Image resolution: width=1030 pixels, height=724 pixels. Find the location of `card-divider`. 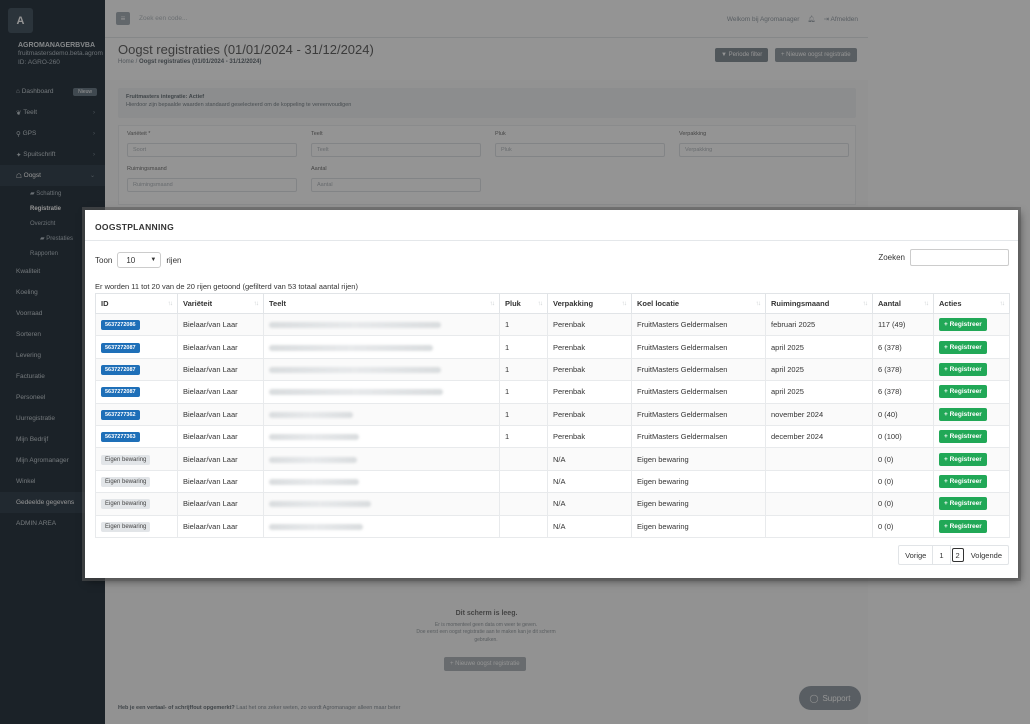

card-divider is located at coordinates (551, 240).